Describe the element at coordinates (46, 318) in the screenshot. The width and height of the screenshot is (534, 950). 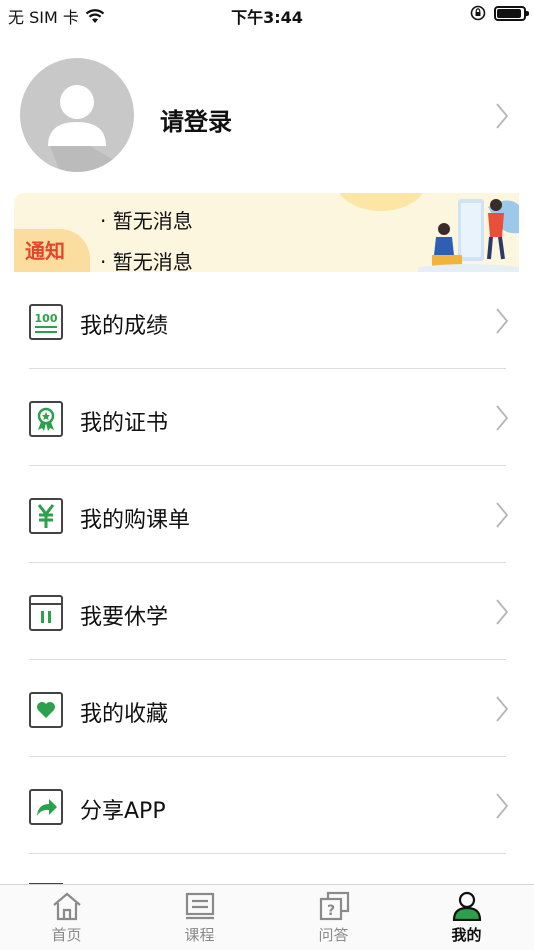
I see `svg-text: 100` at that location.